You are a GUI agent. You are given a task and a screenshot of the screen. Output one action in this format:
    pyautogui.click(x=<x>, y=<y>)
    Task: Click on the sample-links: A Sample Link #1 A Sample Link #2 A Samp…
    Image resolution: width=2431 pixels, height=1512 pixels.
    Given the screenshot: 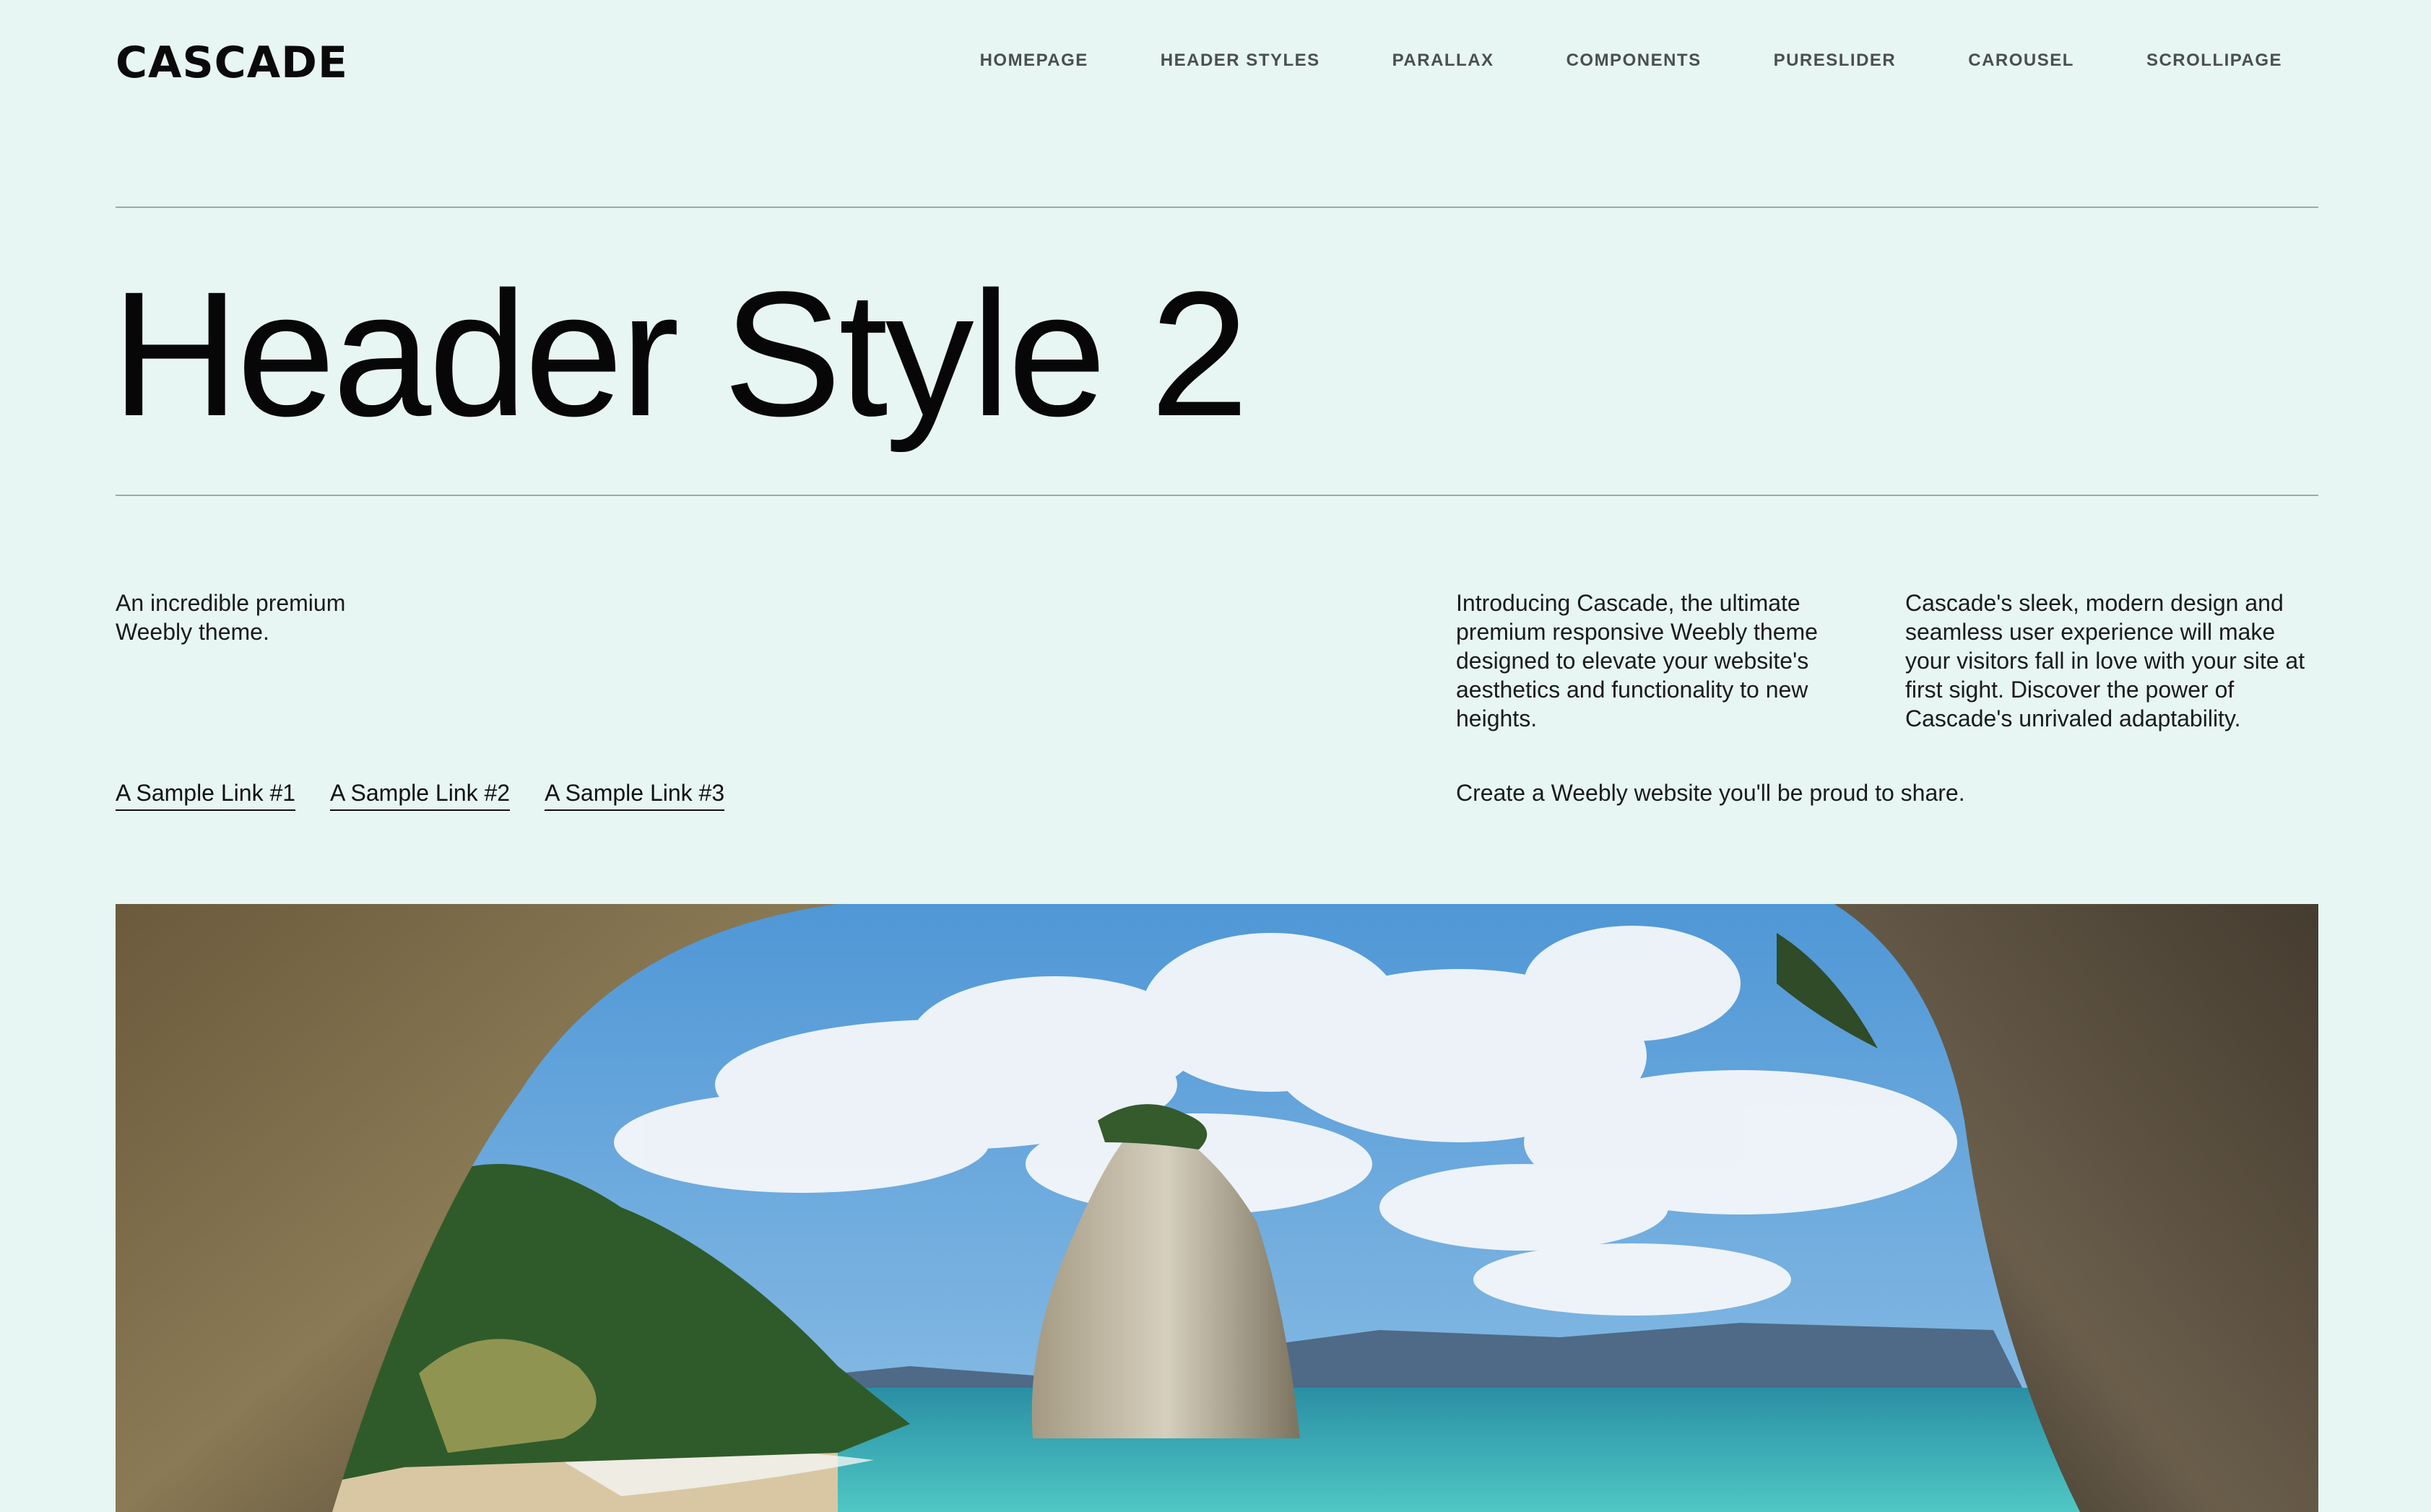 What is the action you would take?
    pyautogui.click(x=420, y=795)
    